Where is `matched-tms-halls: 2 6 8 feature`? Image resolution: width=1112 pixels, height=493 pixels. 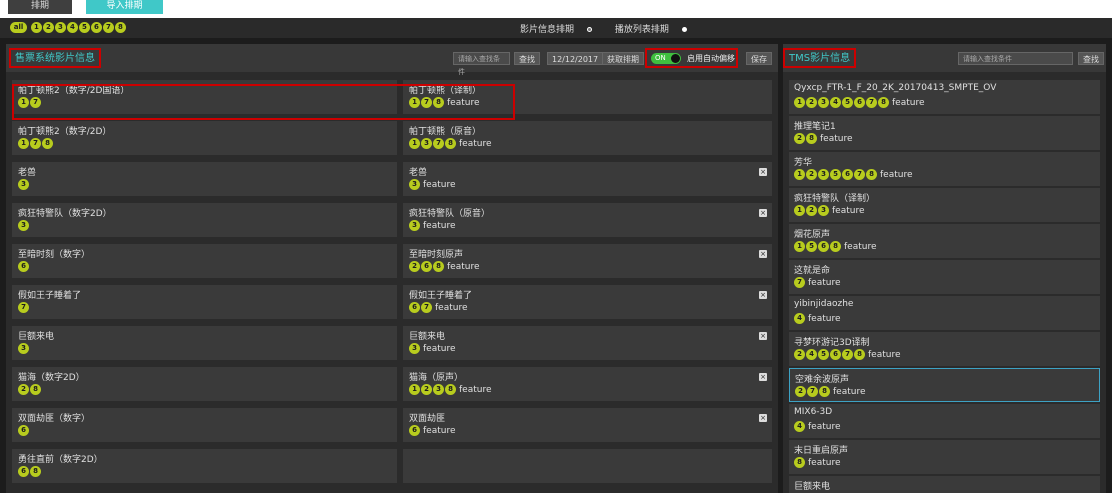 matched-tms-halls: 2 6 8 feature is located at coordinates (444, 266).